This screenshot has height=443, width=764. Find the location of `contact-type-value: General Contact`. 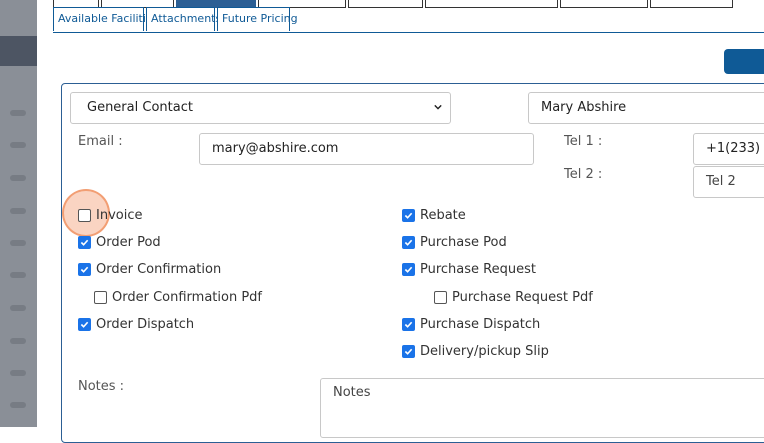

contact-type-value: General Contact is located at coordinates (140, 107).